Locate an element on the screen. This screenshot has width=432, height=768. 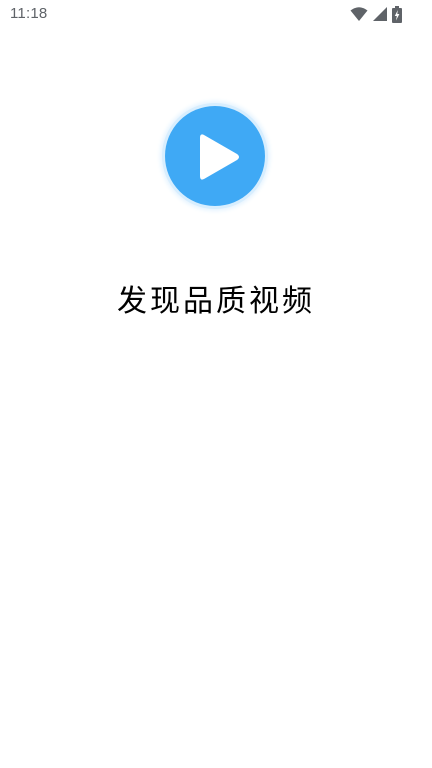
slogan-text: 发现品质视频 is located at coordinates (216, 301).